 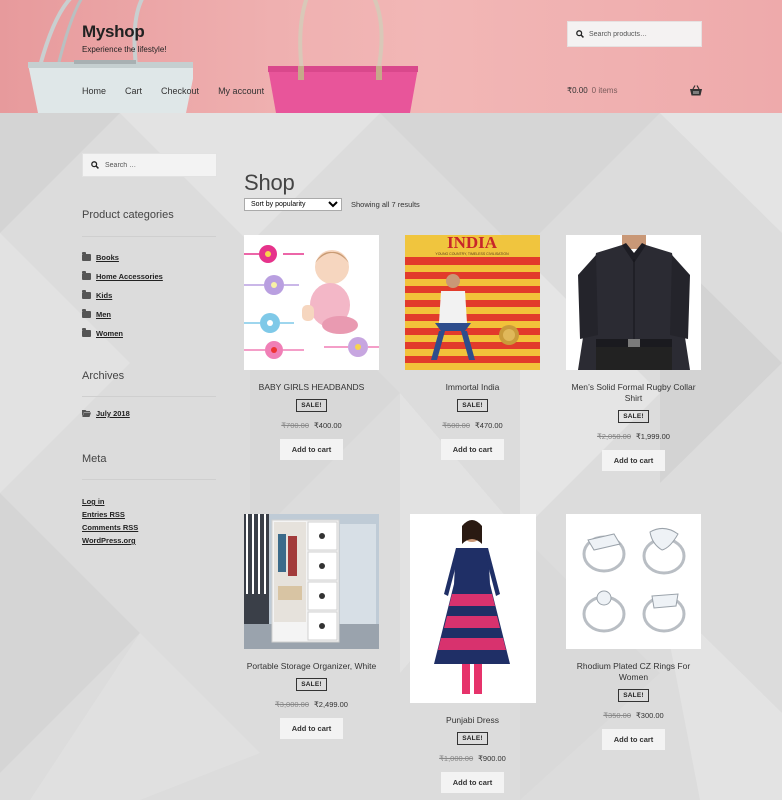 I want to click on product-image-rings, so click(x=633, y=581).